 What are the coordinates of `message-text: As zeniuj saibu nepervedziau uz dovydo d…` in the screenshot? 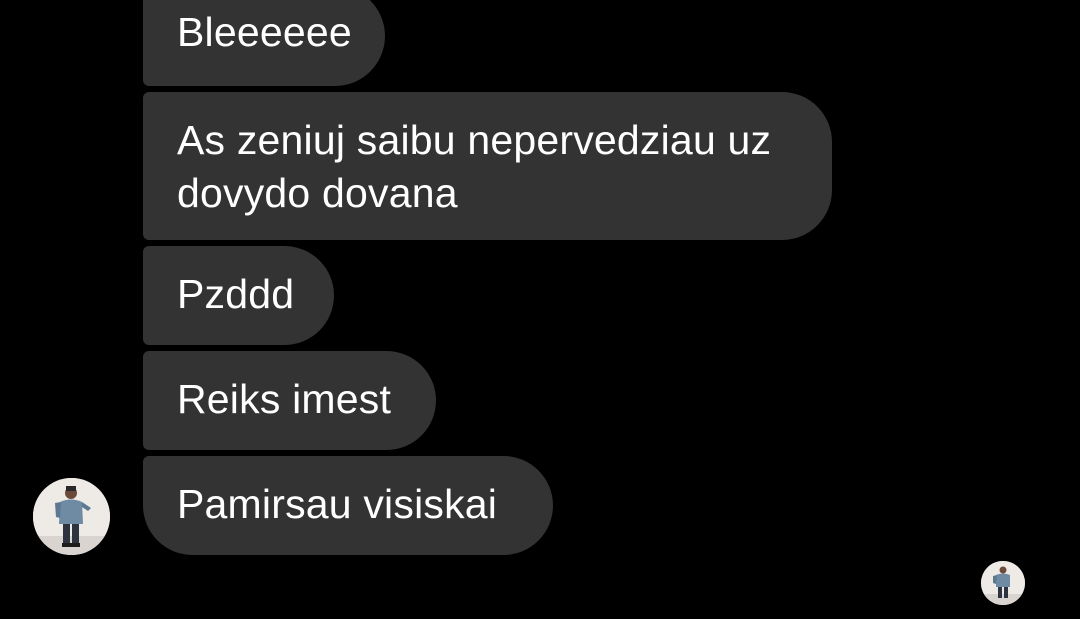 It's located at (474, 166).